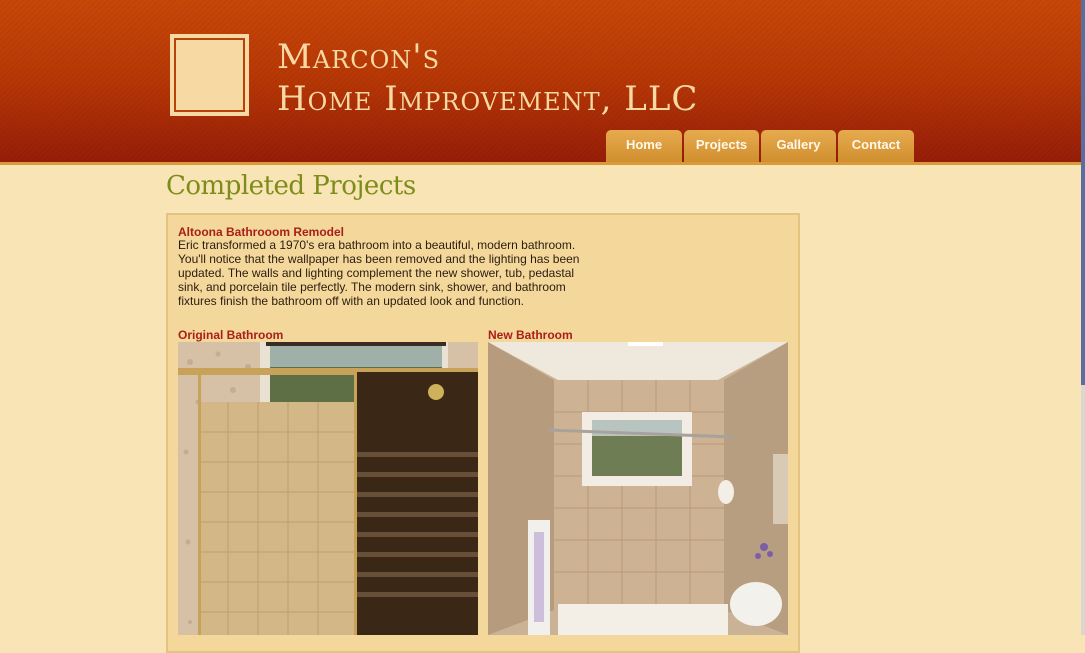 The image size is (1085, 653). What do you see at coordinates (540, 163) in the screenshot?
I see `header-divider` at bounding box center [540, 163].